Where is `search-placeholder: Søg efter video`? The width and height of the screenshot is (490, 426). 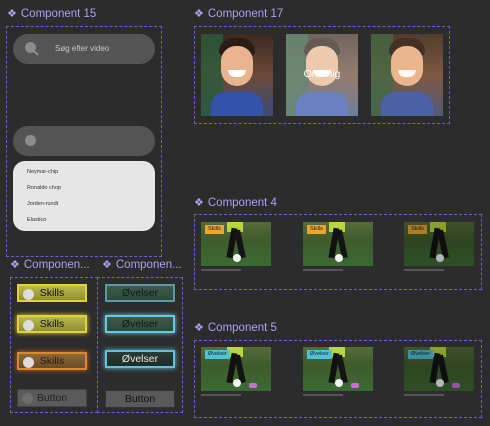
search-placeholder: Søg efter video is located at coordinates (82, 48).